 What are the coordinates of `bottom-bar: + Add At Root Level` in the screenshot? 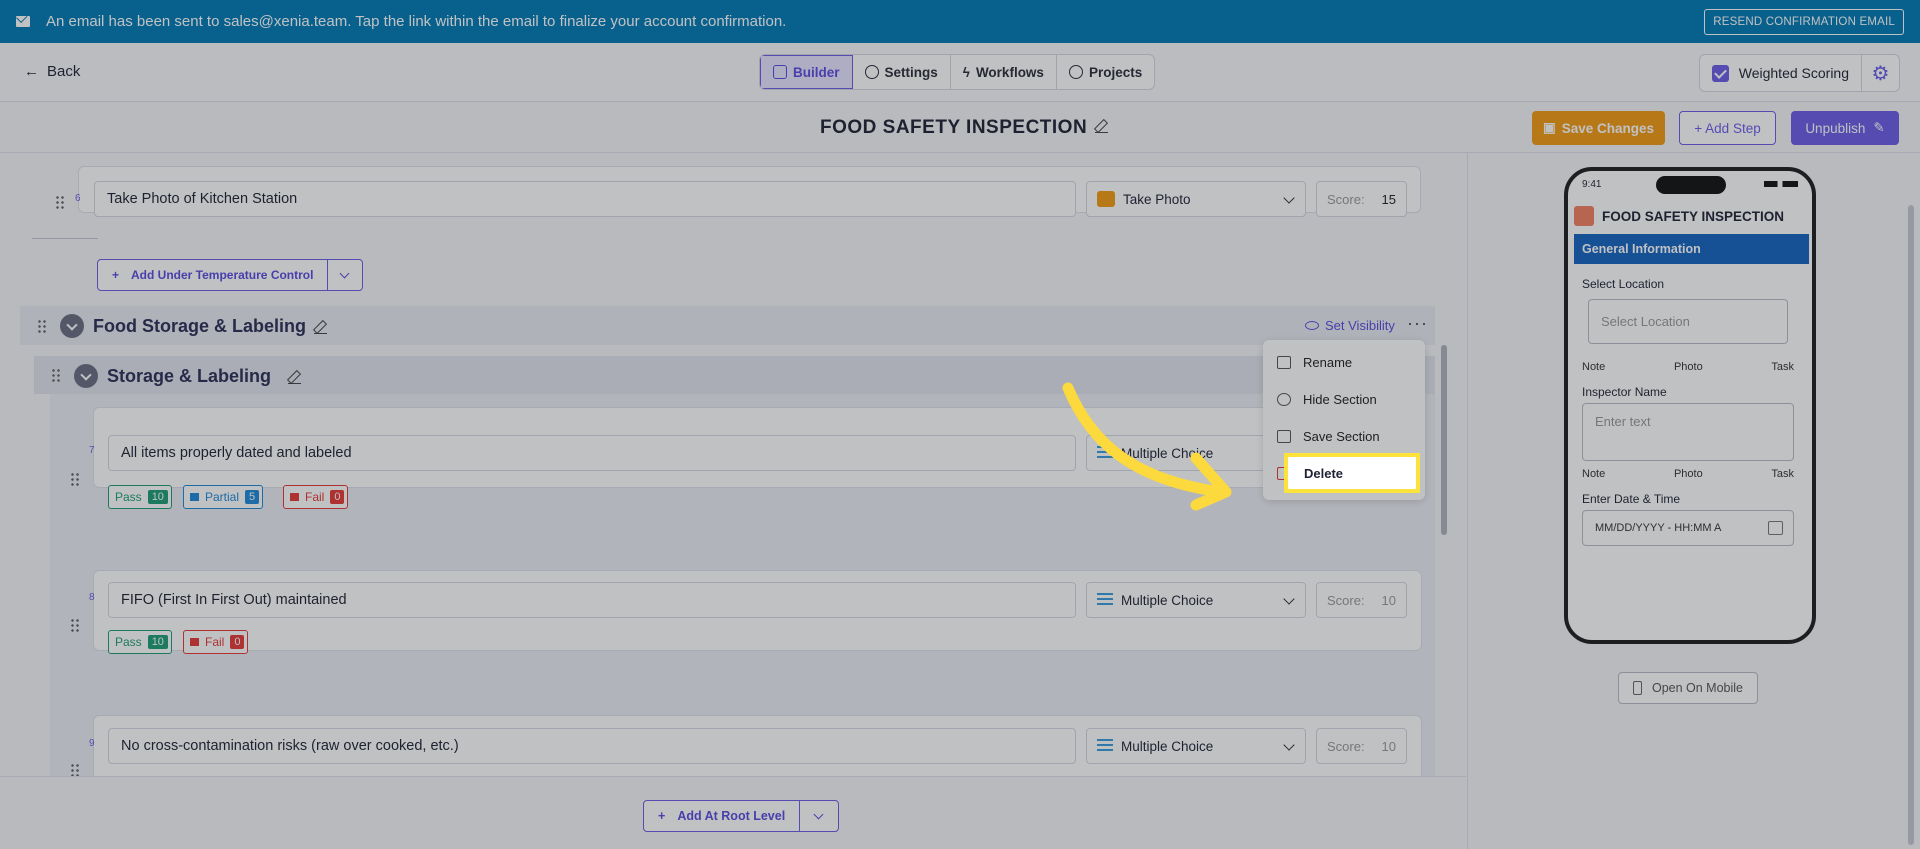 It's located at (733, 812).